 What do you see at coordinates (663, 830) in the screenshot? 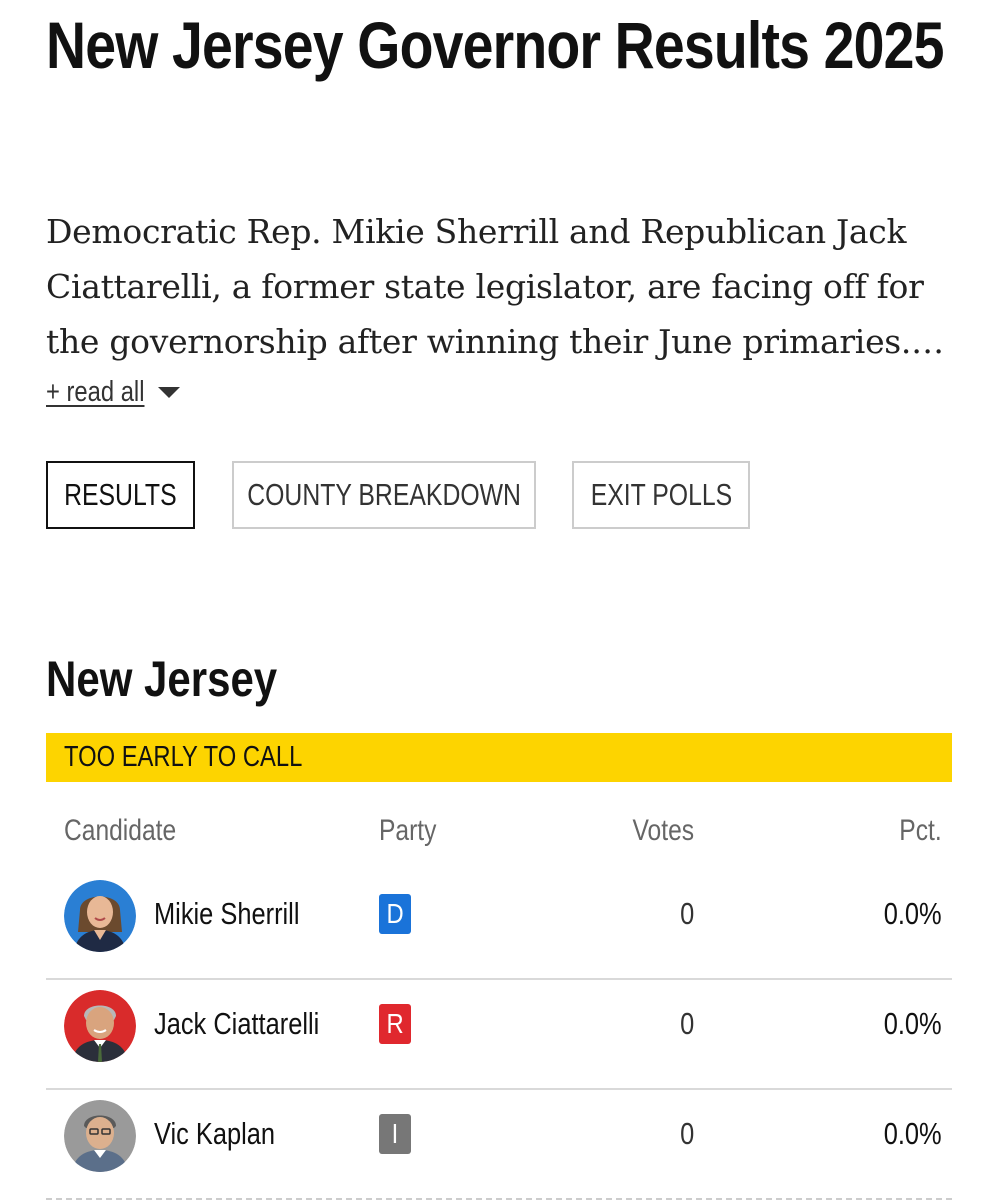
I see `header-votes: Votes` at bounding box center [663, 830].